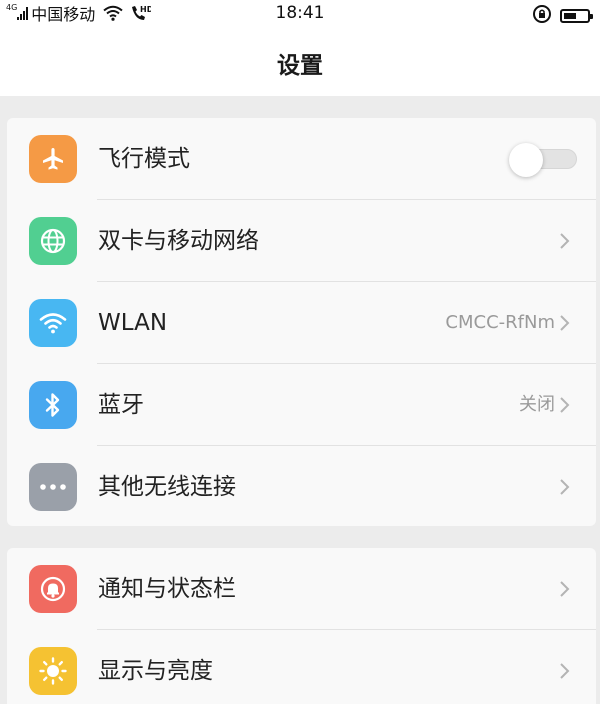  Describe the element at coordinates (542, 16) in the screenshot. I see `rotation-lock-icon` at that location.